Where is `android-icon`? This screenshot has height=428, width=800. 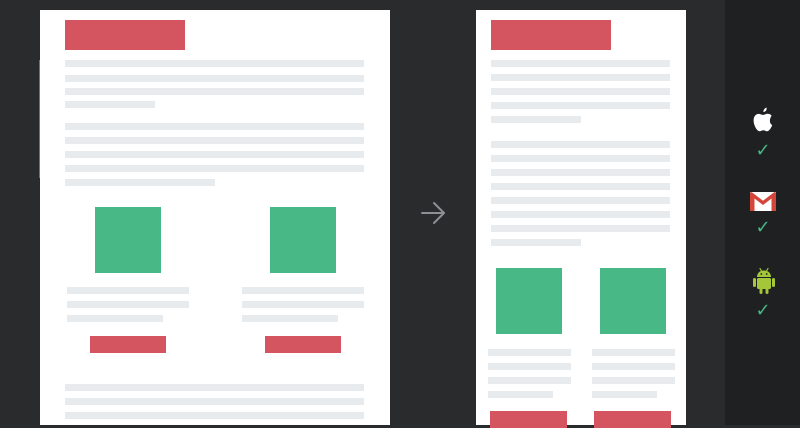 android-icon is located at coordinates (764, 281).